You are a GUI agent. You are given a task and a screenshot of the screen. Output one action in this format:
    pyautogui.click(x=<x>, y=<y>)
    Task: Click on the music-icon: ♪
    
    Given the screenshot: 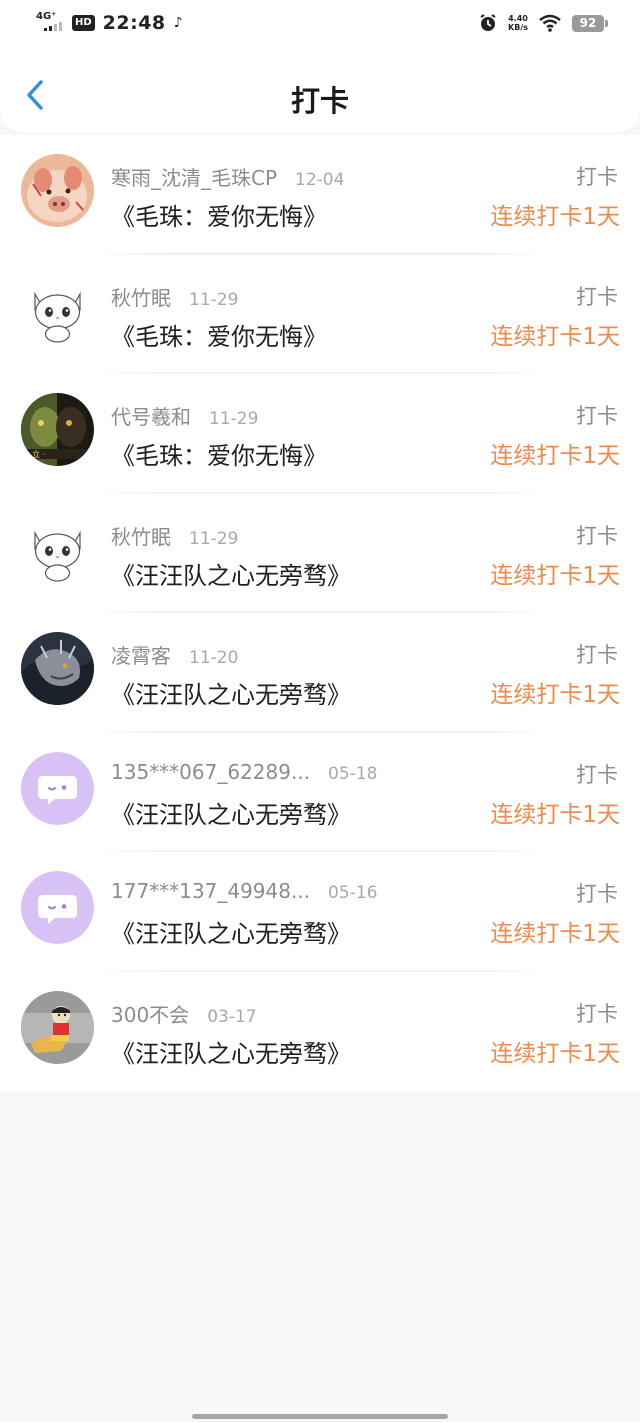 What is the action you would take?
    pyautogui.click(x=178, y=23)
    